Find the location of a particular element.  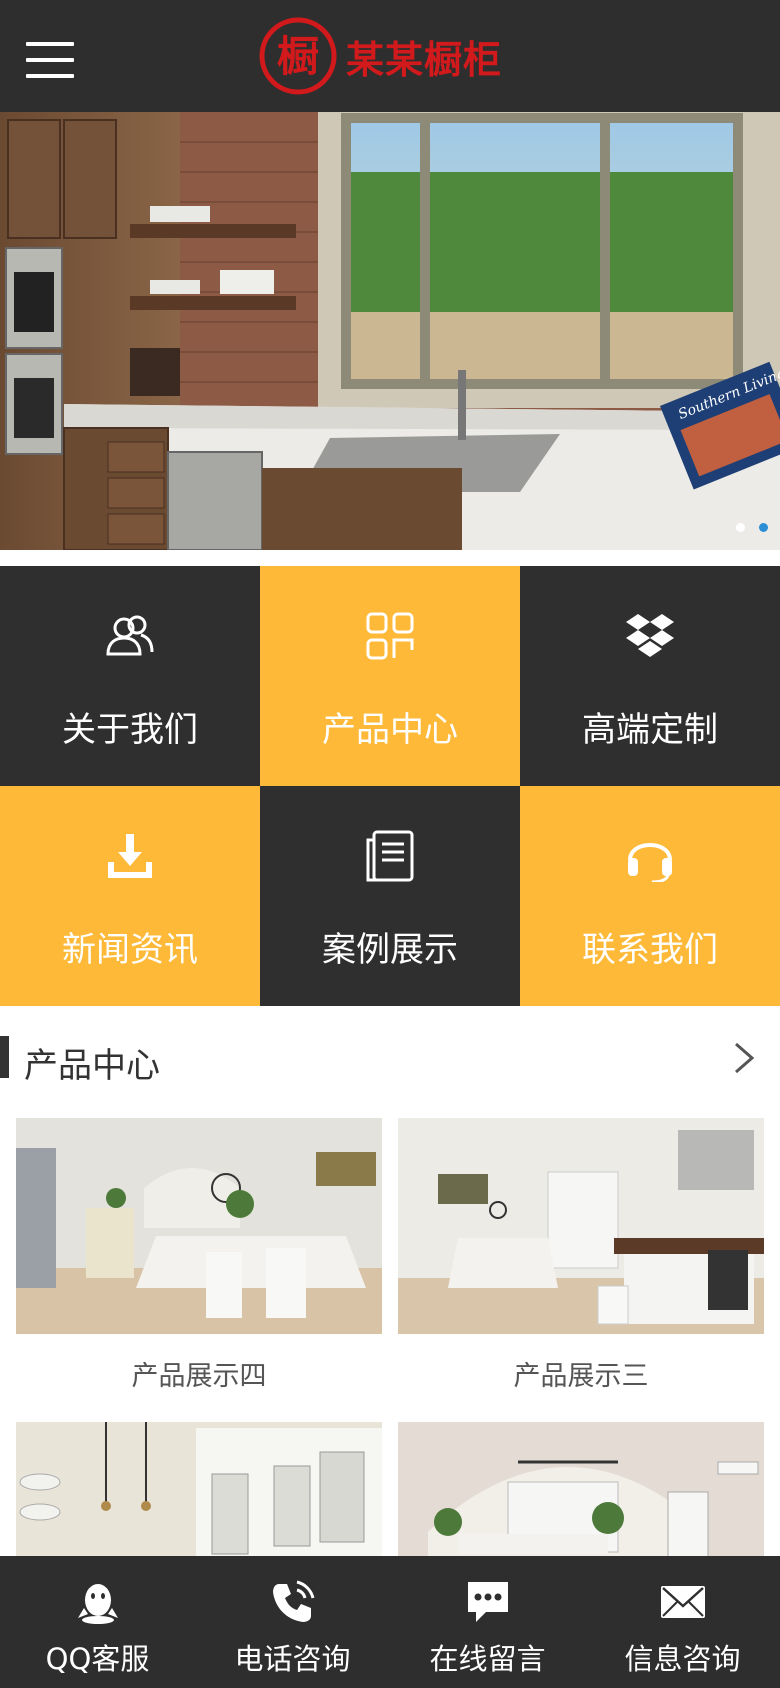

logo-seal-icon: 橱 is located at coordinates (298, 56).